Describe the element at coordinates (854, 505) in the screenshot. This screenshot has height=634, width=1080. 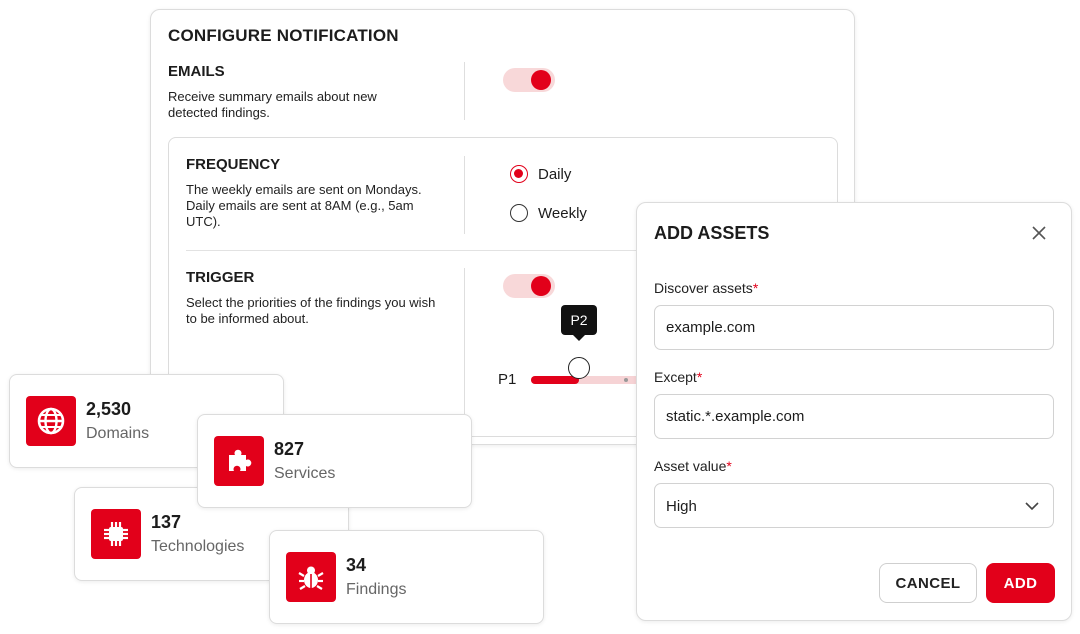
I see `asset-value-select: High` at that location.